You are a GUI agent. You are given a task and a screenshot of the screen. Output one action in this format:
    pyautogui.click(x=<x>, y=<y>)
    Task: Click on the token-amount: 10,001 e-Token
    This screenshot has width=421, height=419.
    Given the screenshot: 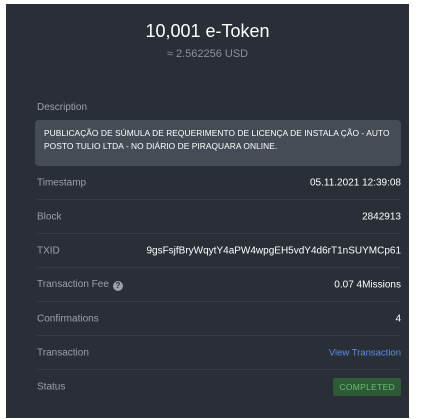 What is the action you would take?
    pyautogui.click(x=207, y=31)
    